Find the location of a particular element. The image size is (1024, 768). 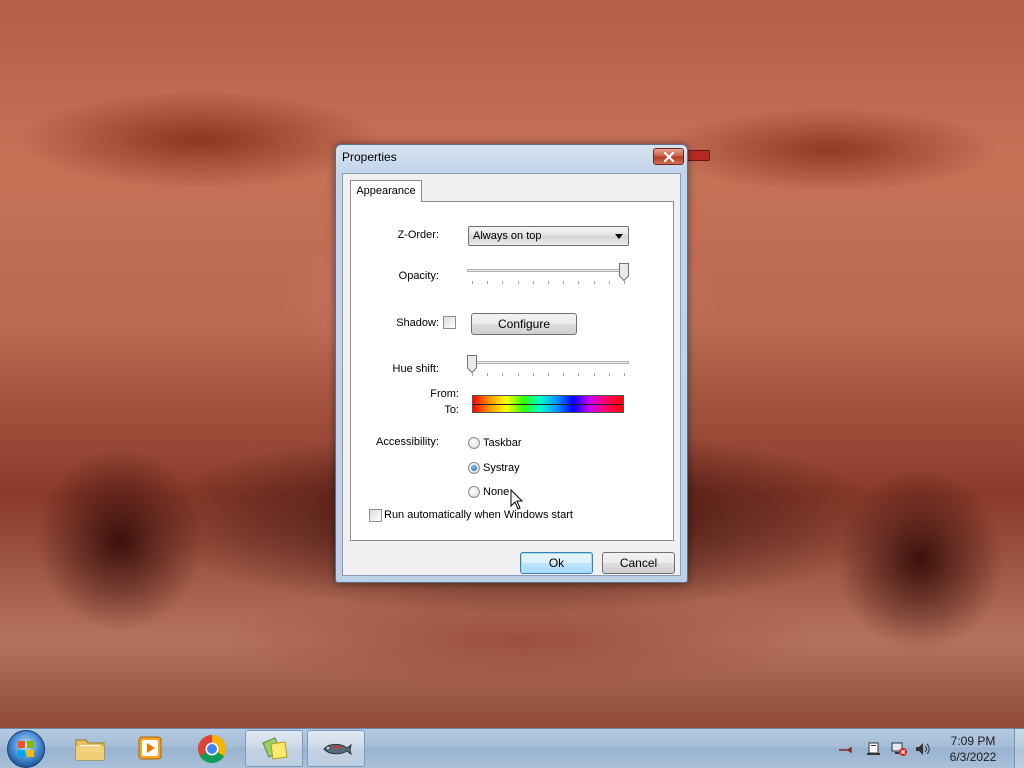

radio-systray is located at coordinates (474, 468).